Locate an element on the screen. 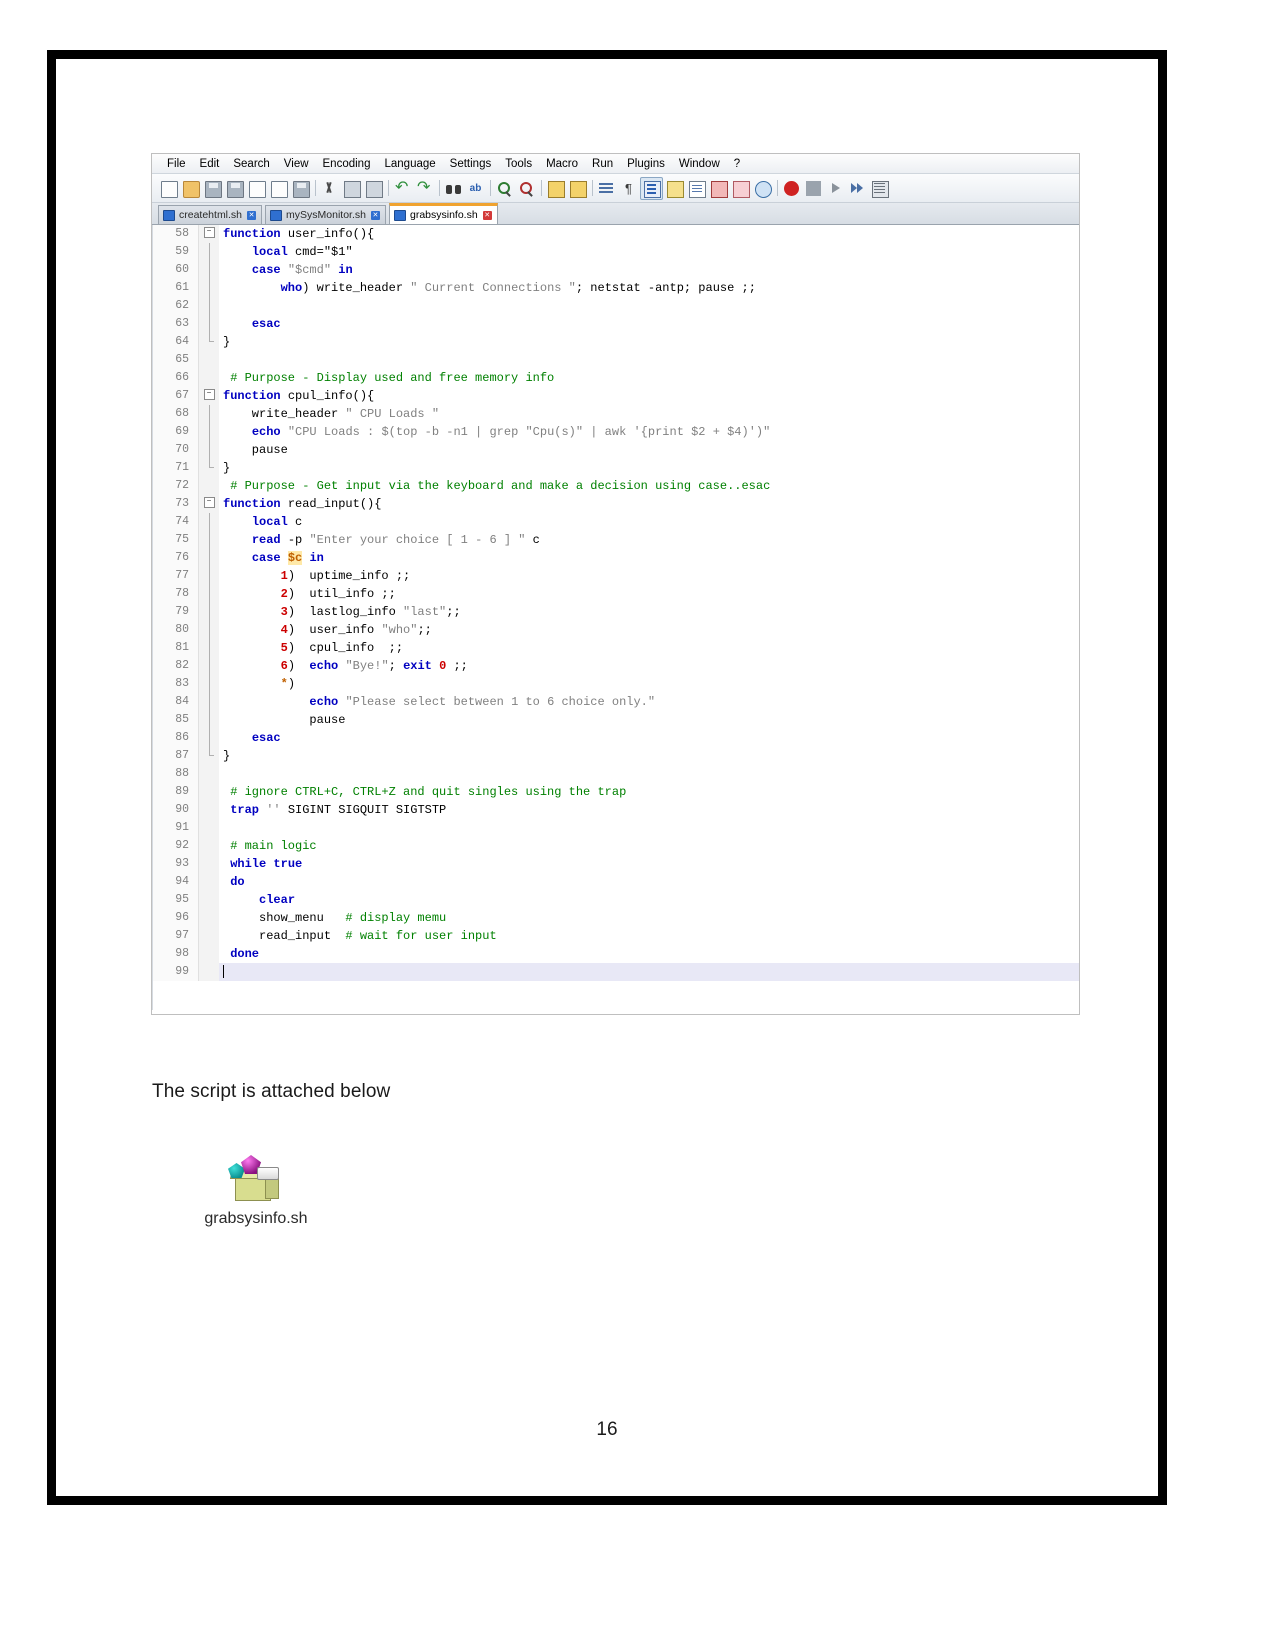 Image resolution: width=1275 pixels, height=1650 pixels. paste-icon is located at coordinates (373, 188).